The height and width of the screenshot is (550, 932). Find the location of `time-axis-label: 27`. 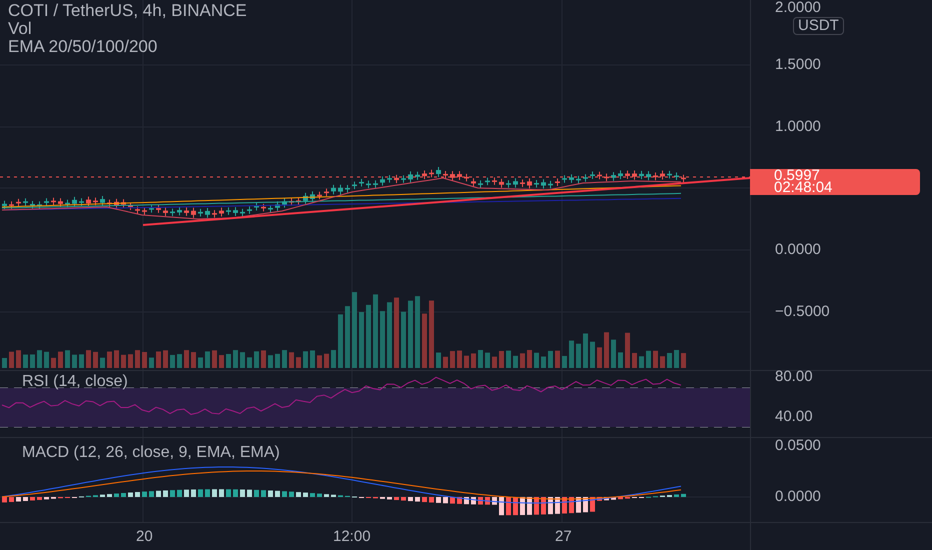

time-axis-label: 27 is located at coordinates (563, 537).